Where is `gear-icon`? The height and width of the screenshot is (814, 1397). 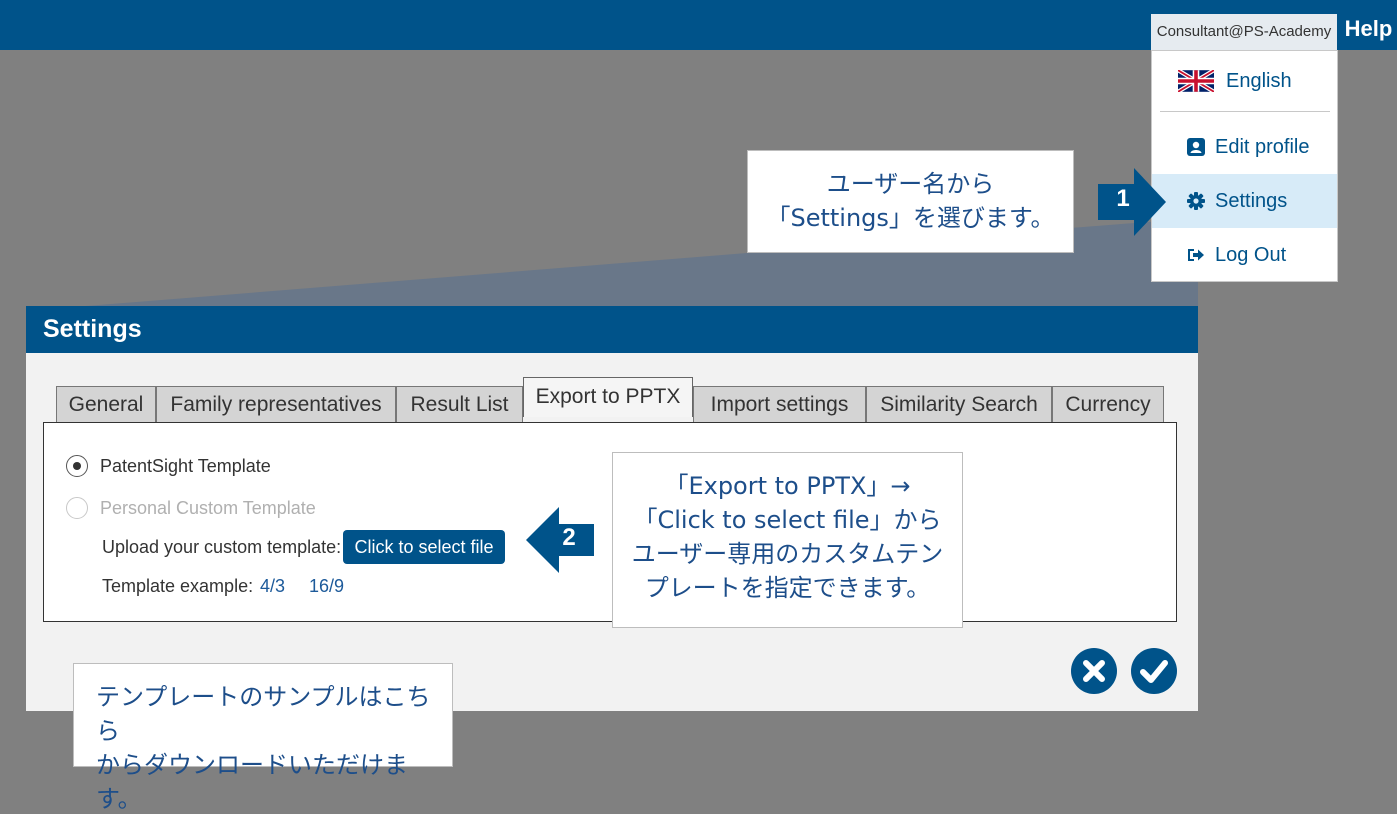 gear-icon is located at coordinates (1196, 201).